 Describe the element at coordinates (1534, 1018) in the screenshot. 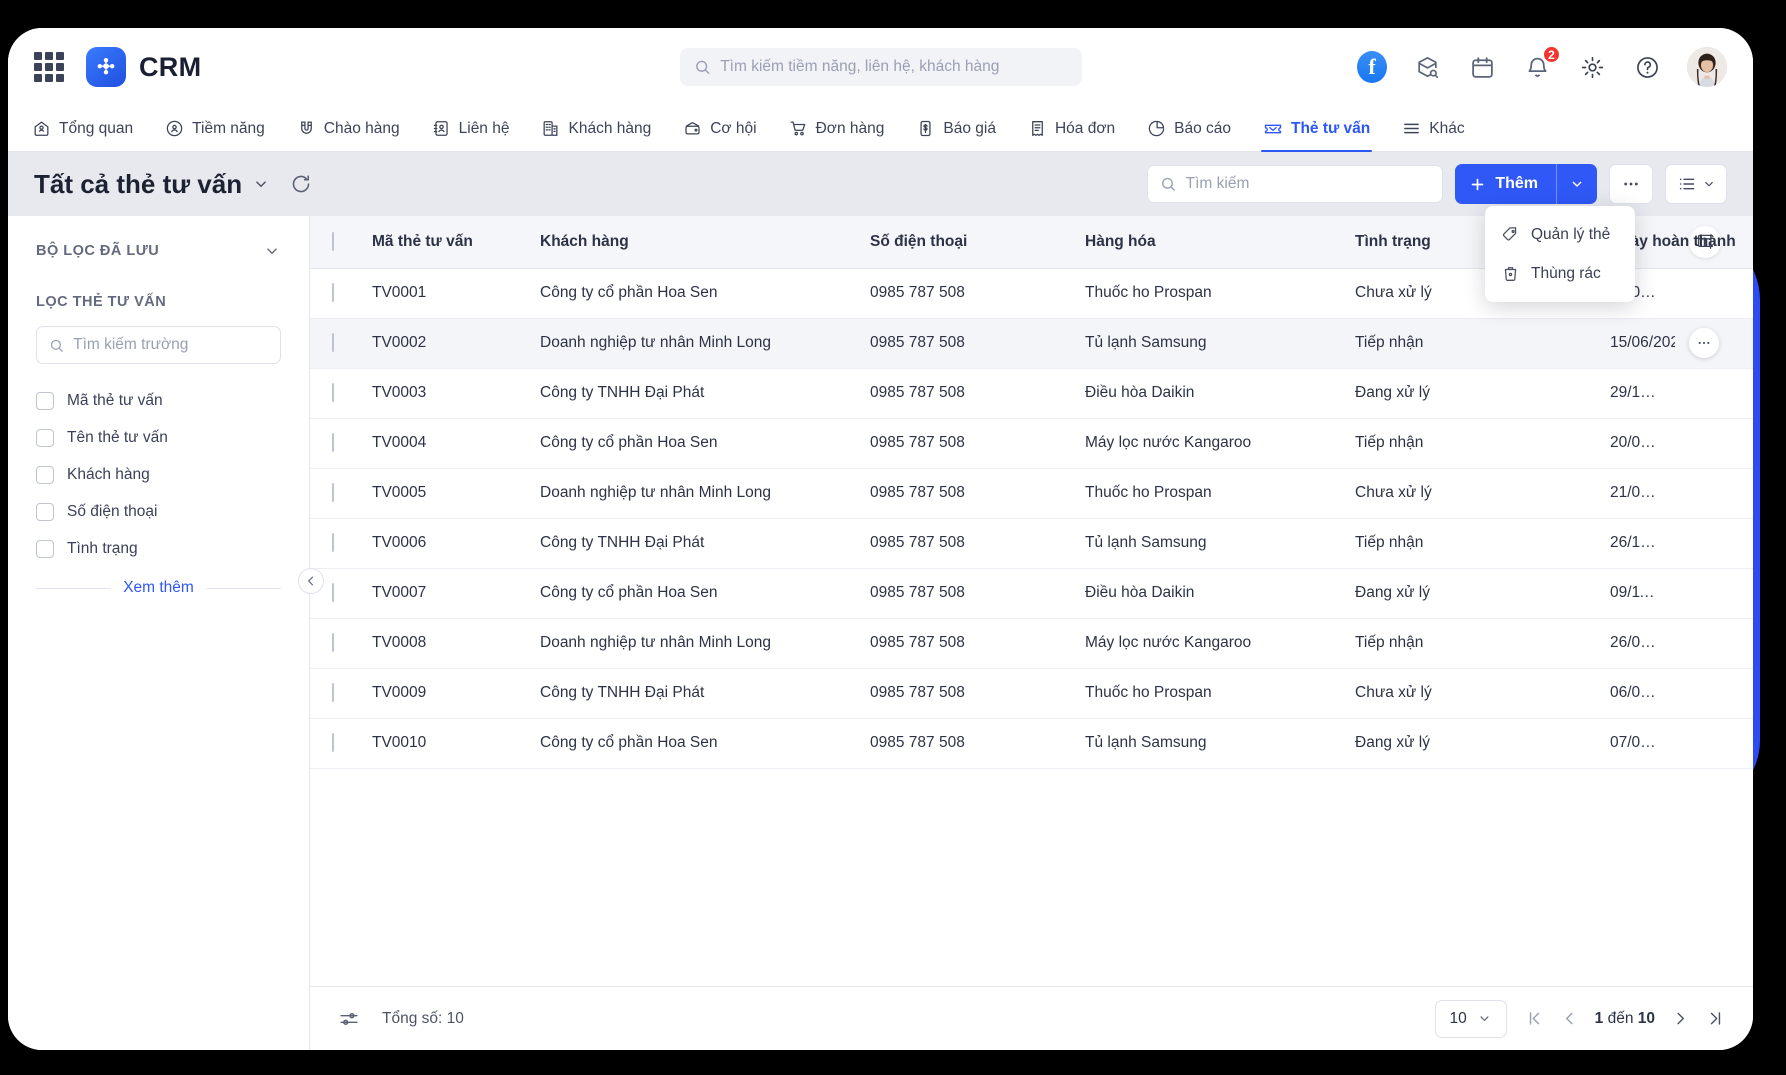

I see `first-page-button` at that location.